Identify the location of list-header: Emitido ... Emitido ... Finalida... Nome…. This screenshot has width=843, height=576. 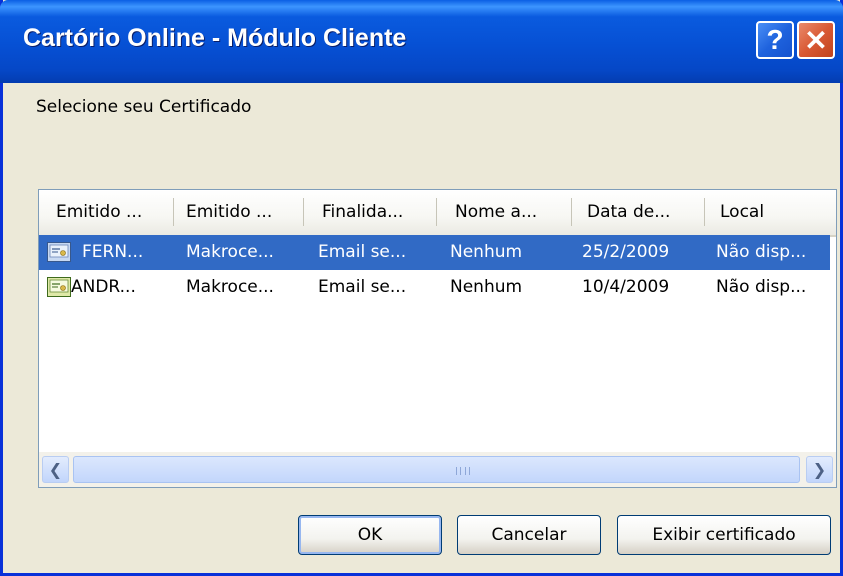
(437, 213).